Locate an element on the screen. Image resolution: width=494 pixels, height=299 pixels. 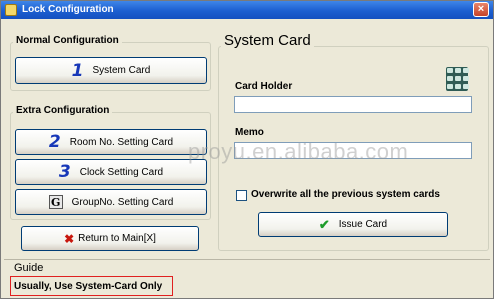
overwrite-label: Overwrite all the previous system cards is located at coordinates (345, 194).